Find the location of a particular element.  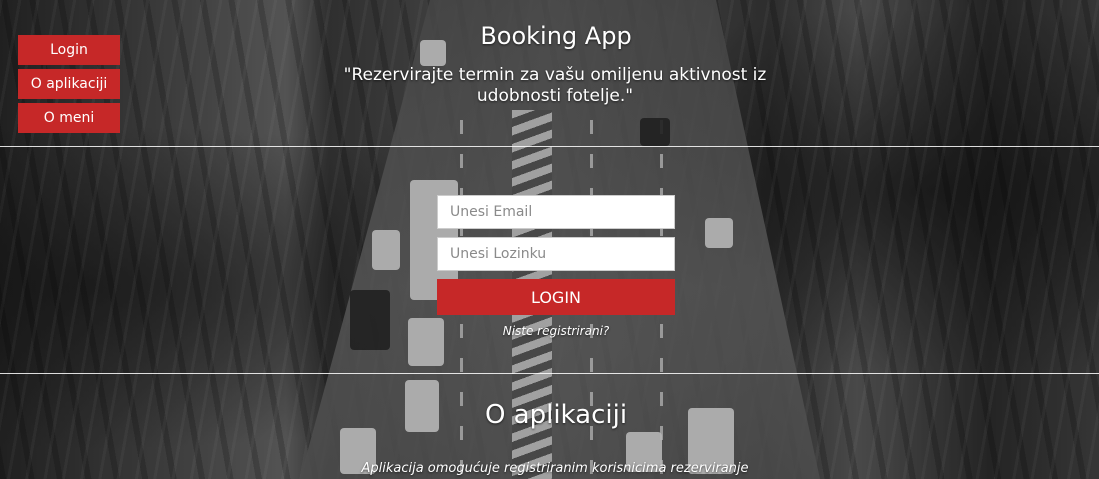

email-input is located at coordinates (556, 212).